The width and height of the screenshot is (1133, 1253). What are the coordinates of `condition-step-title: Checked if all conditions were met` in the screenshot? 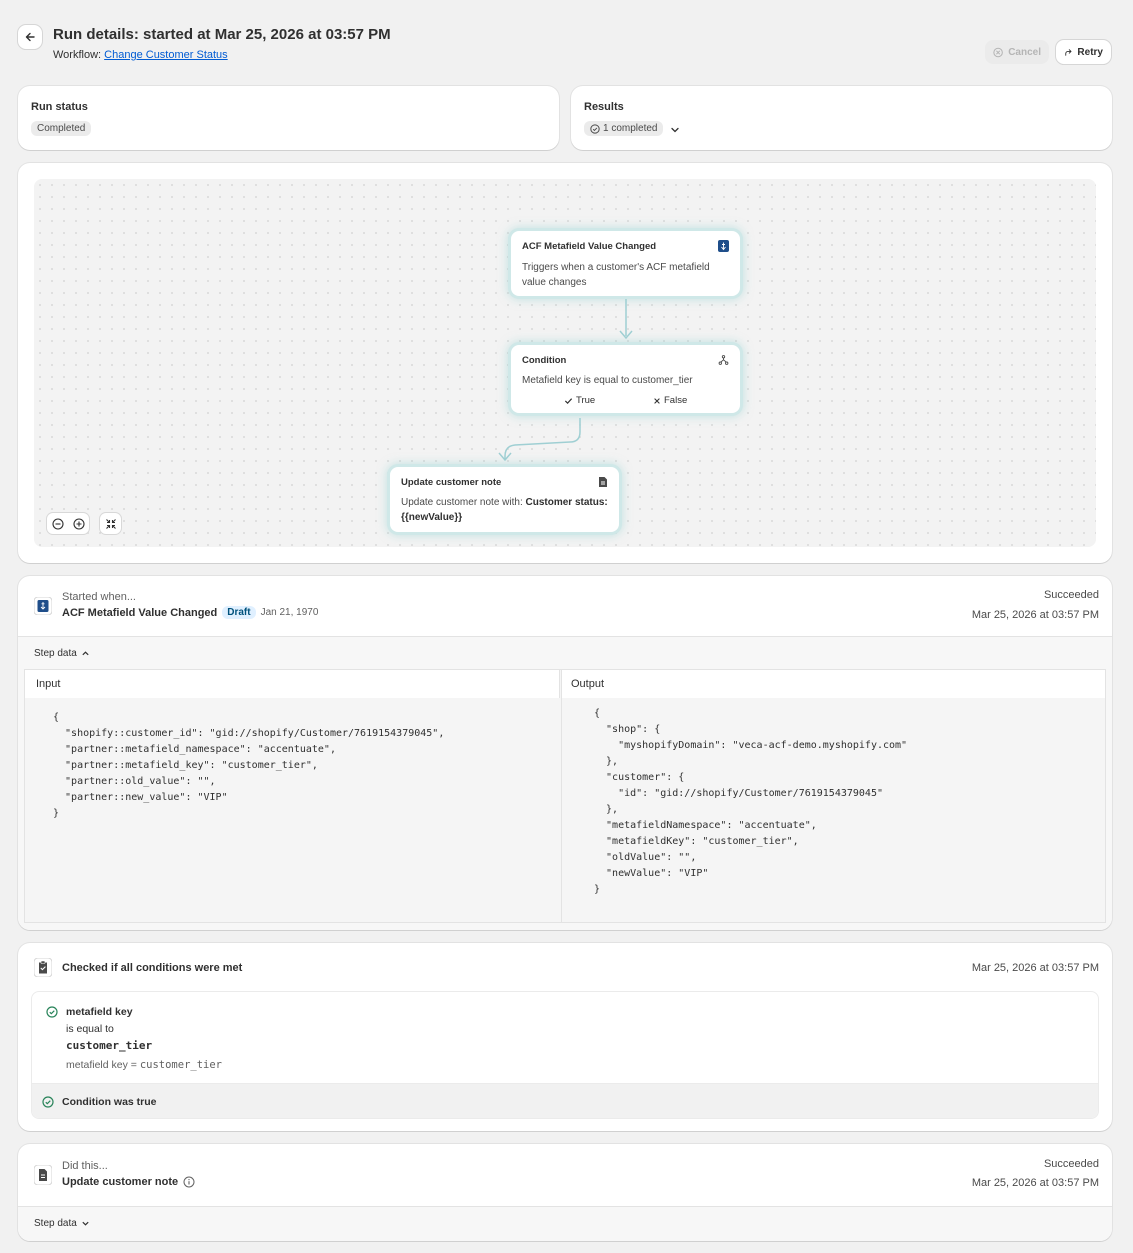 It's located at (152, 968).